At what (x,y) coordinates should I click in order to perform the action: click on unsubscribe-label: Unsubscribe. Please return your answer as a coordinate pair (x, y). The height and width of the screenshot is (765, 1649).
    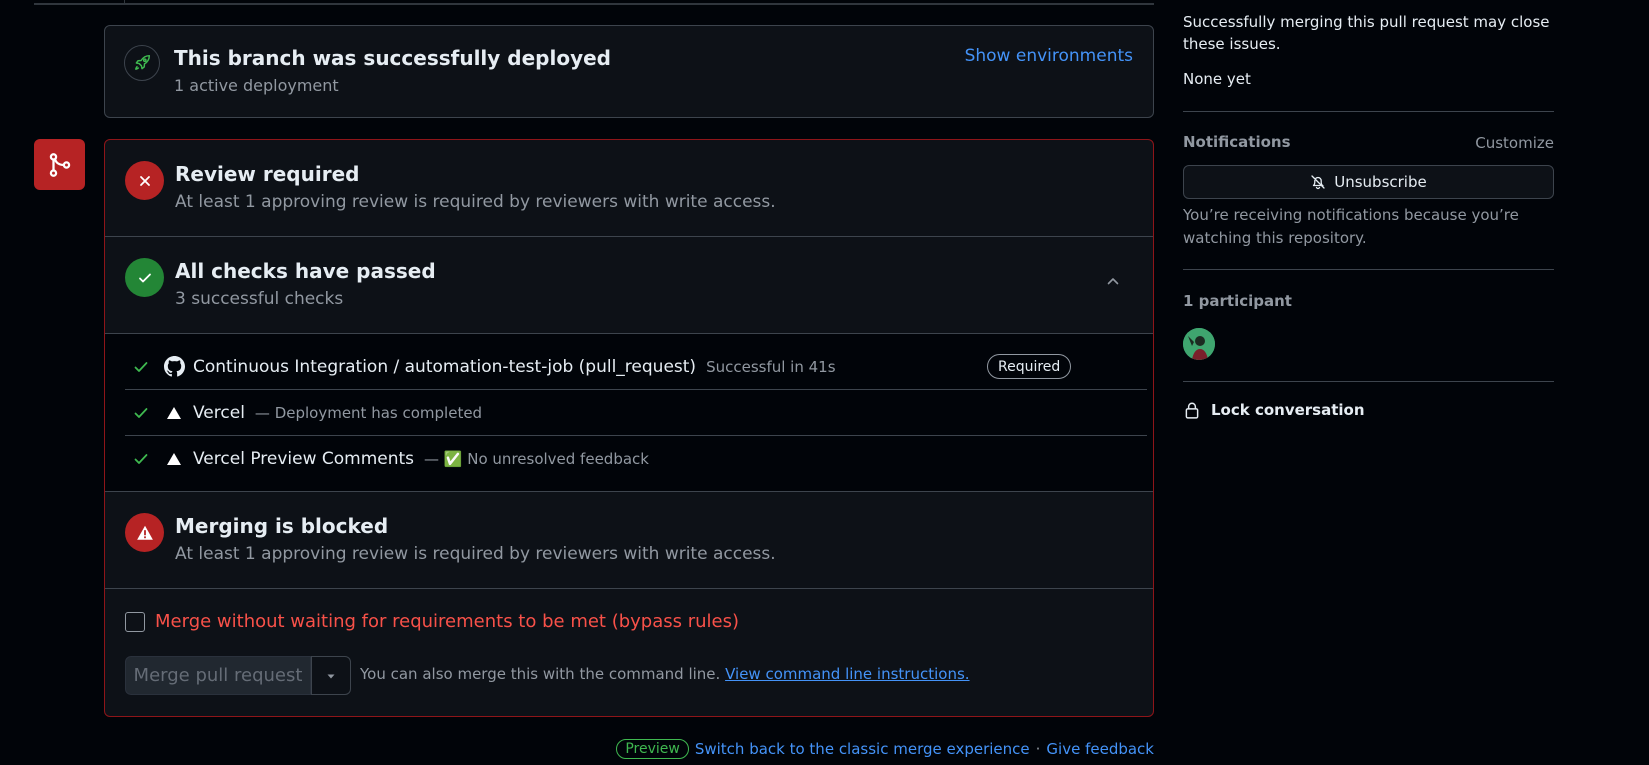
    Looking at the image, I should click on (1380, 182).